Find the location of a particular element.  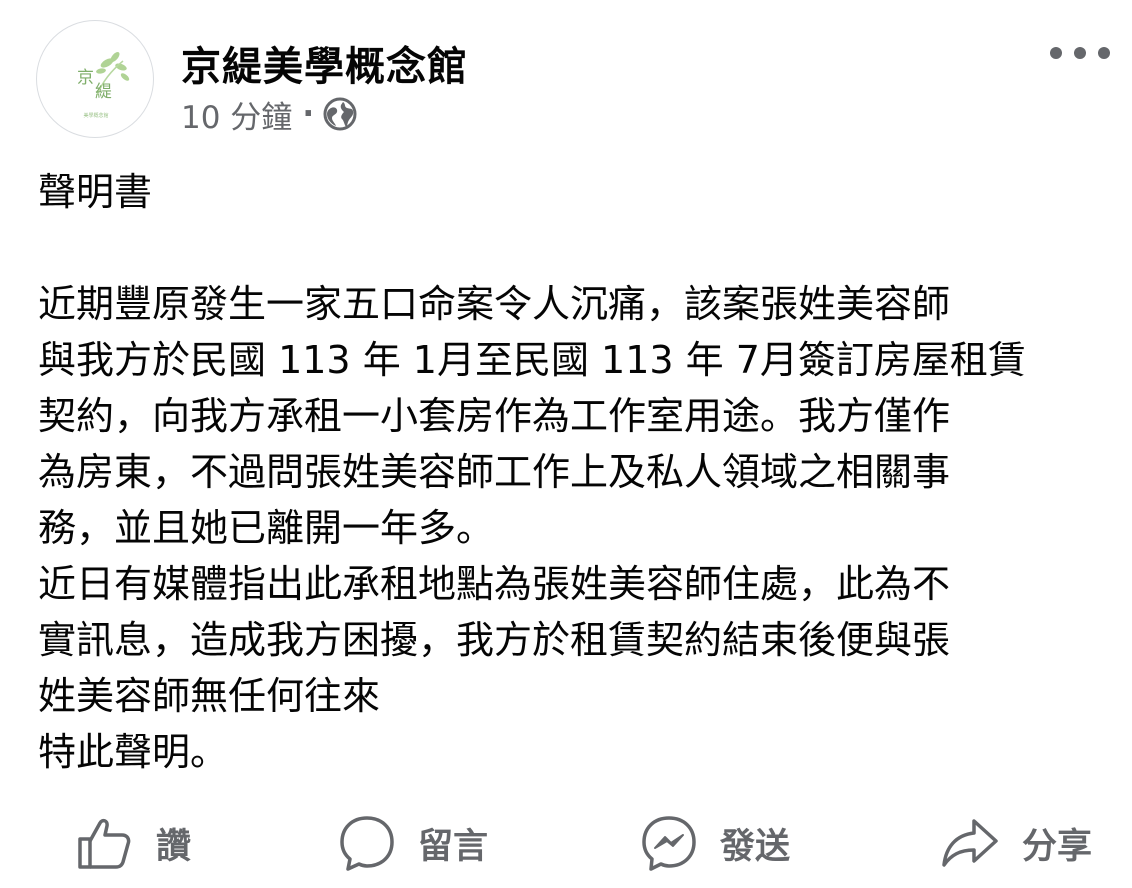

body-line: 姓美容師無任何往來 is located at coordinates (209, 696).